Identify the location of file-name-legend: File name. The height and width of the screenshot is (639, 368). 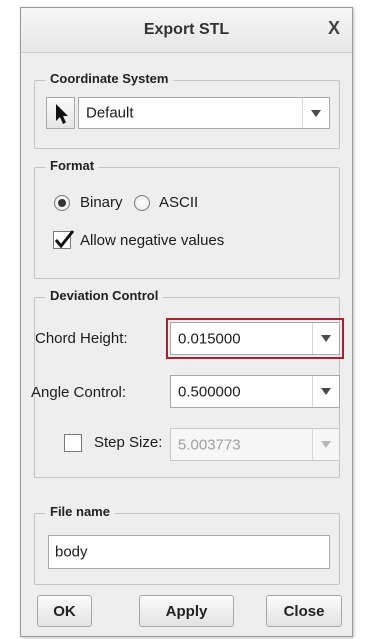
(80, 511).